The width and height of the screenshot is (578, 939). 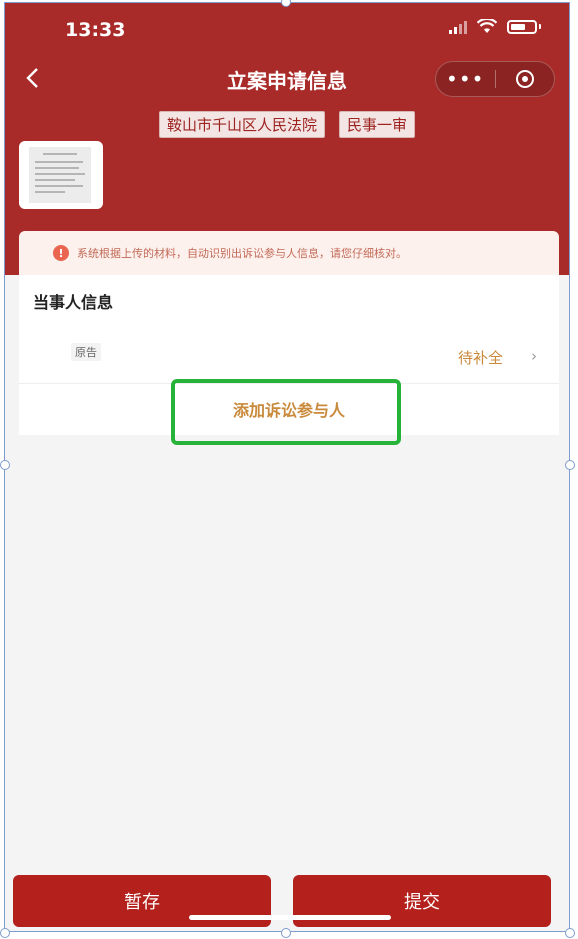 I want to click on home-indicator, so click(x=290, y=917).